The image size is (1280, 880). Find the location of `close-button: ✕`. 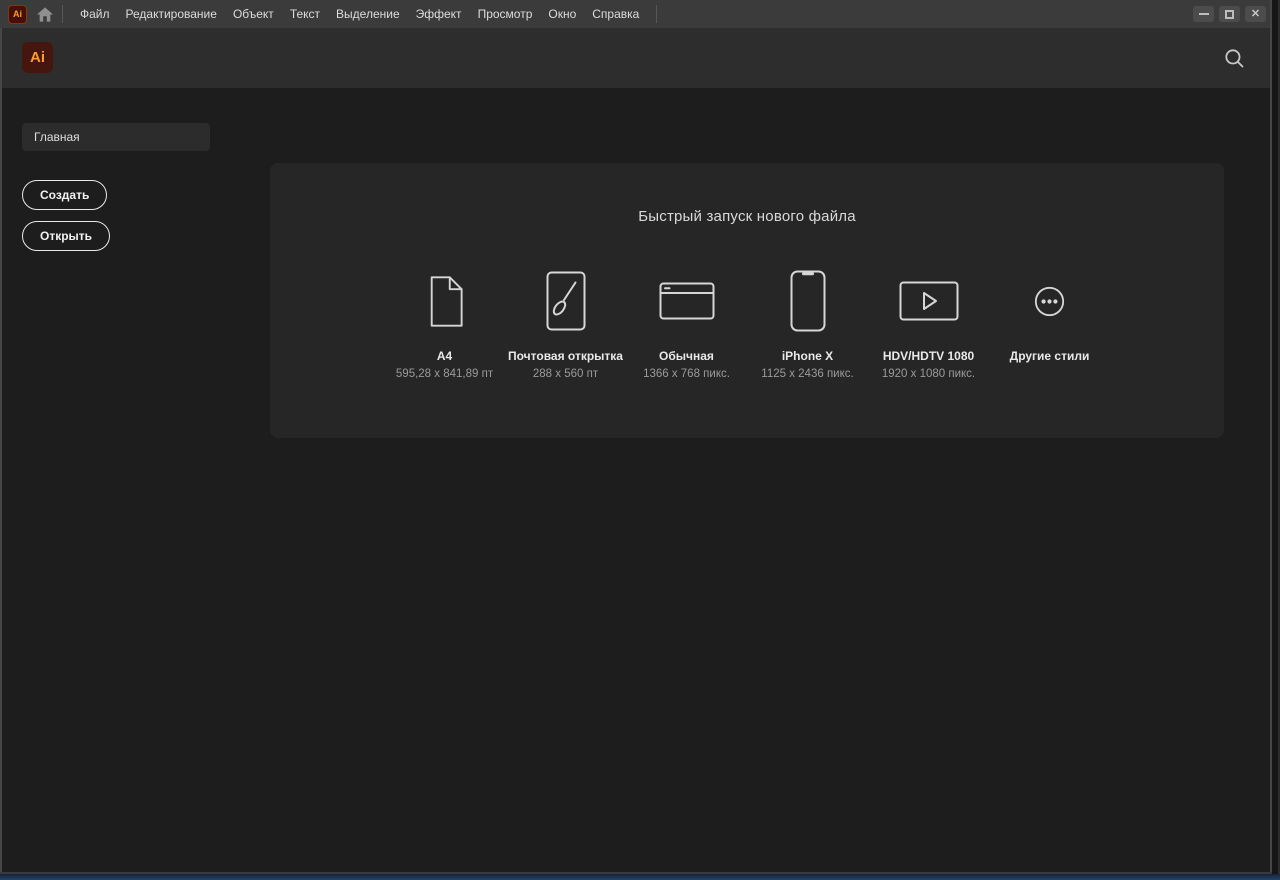

close-button: ✕ is located at coordinates (1255, 14).